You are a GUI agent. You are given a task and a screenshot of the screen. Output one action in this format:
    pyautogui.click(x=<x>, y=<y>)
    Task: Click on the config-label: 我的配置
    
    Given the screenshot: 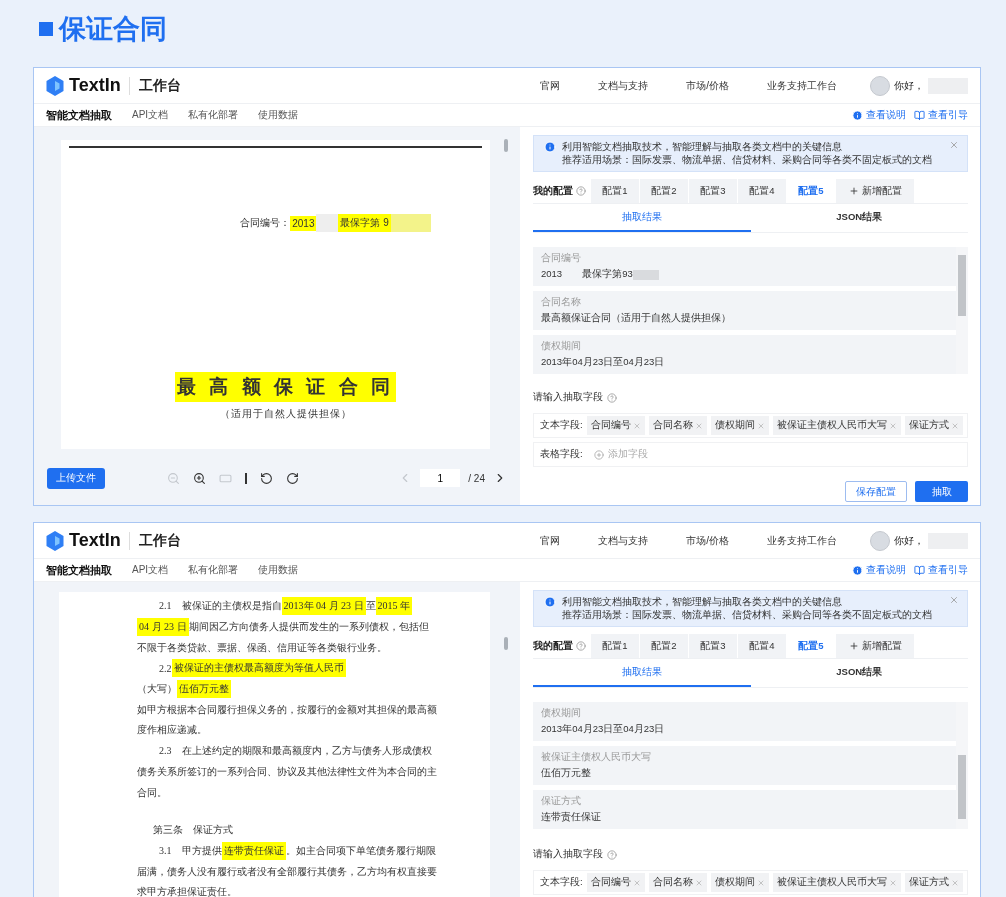 What is the action you would take?
    pyautogui.click(x=553, y=646)
    